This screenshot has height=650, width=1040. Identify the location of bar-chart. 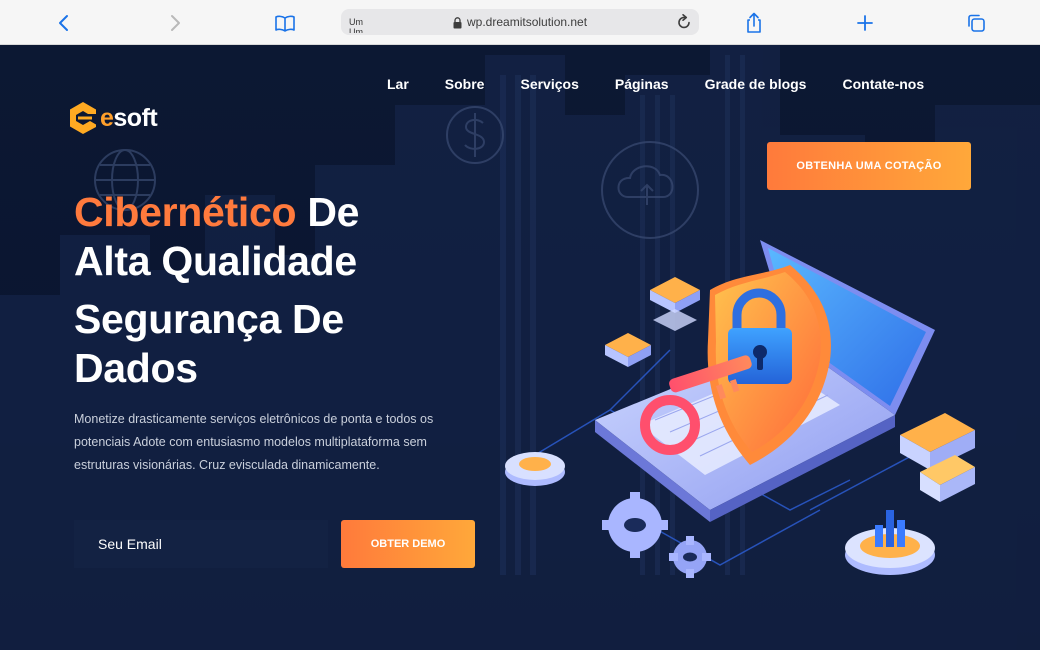
(890, 542).